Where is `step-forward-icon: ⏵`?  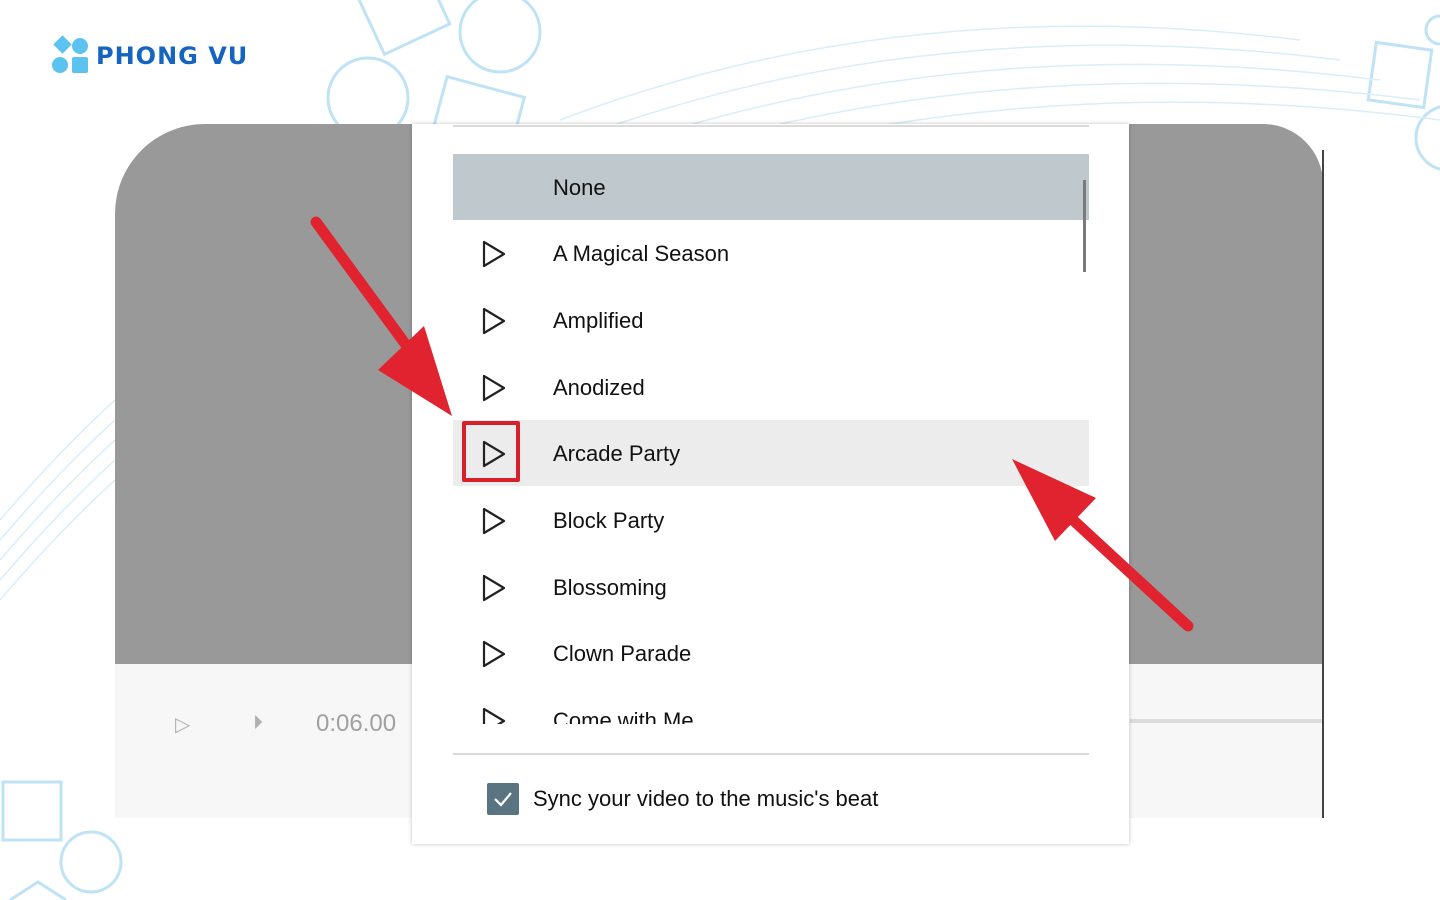
step-forward-icon: ⏵ is located at coordinates (258, 723).